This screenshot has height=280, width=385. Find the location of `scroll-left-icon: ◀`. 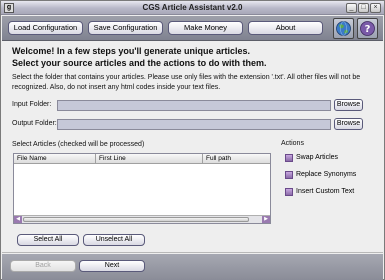

scroll-left-icon: ◀ is located at coordinates (18, 219).